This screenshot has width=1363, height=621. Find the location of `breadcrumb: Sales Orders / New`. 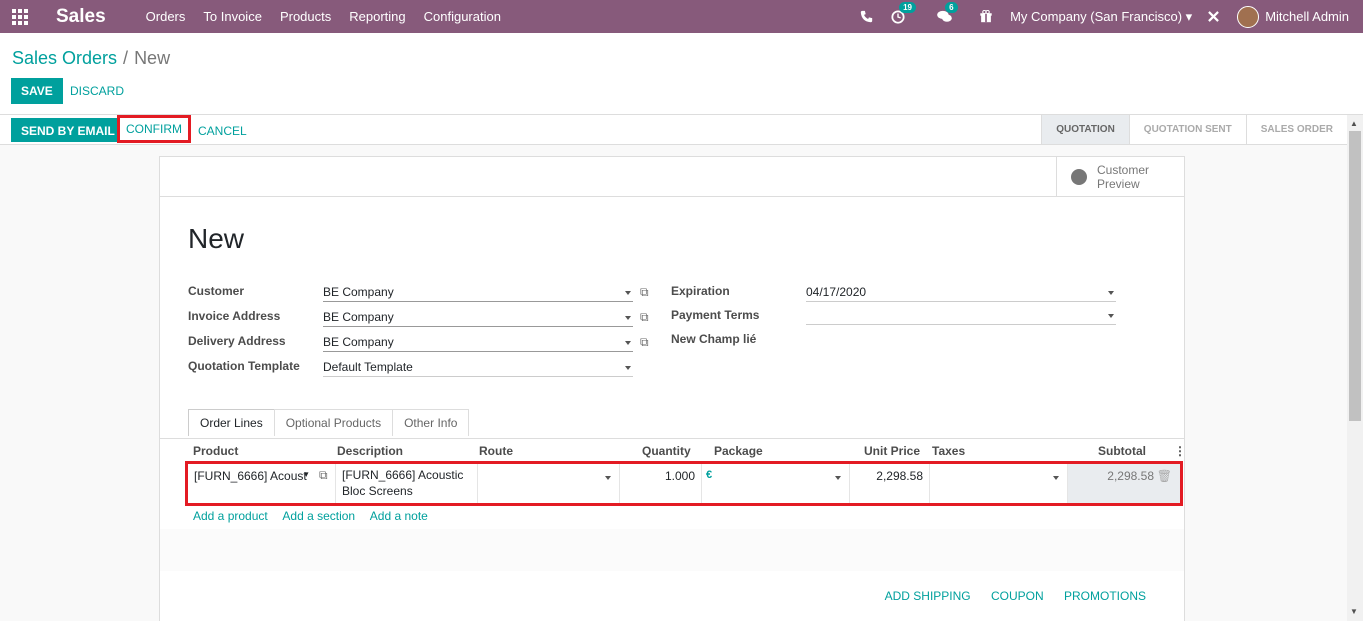

breadcrumb: Sales Orders / New is located at coordinates (91, 58).